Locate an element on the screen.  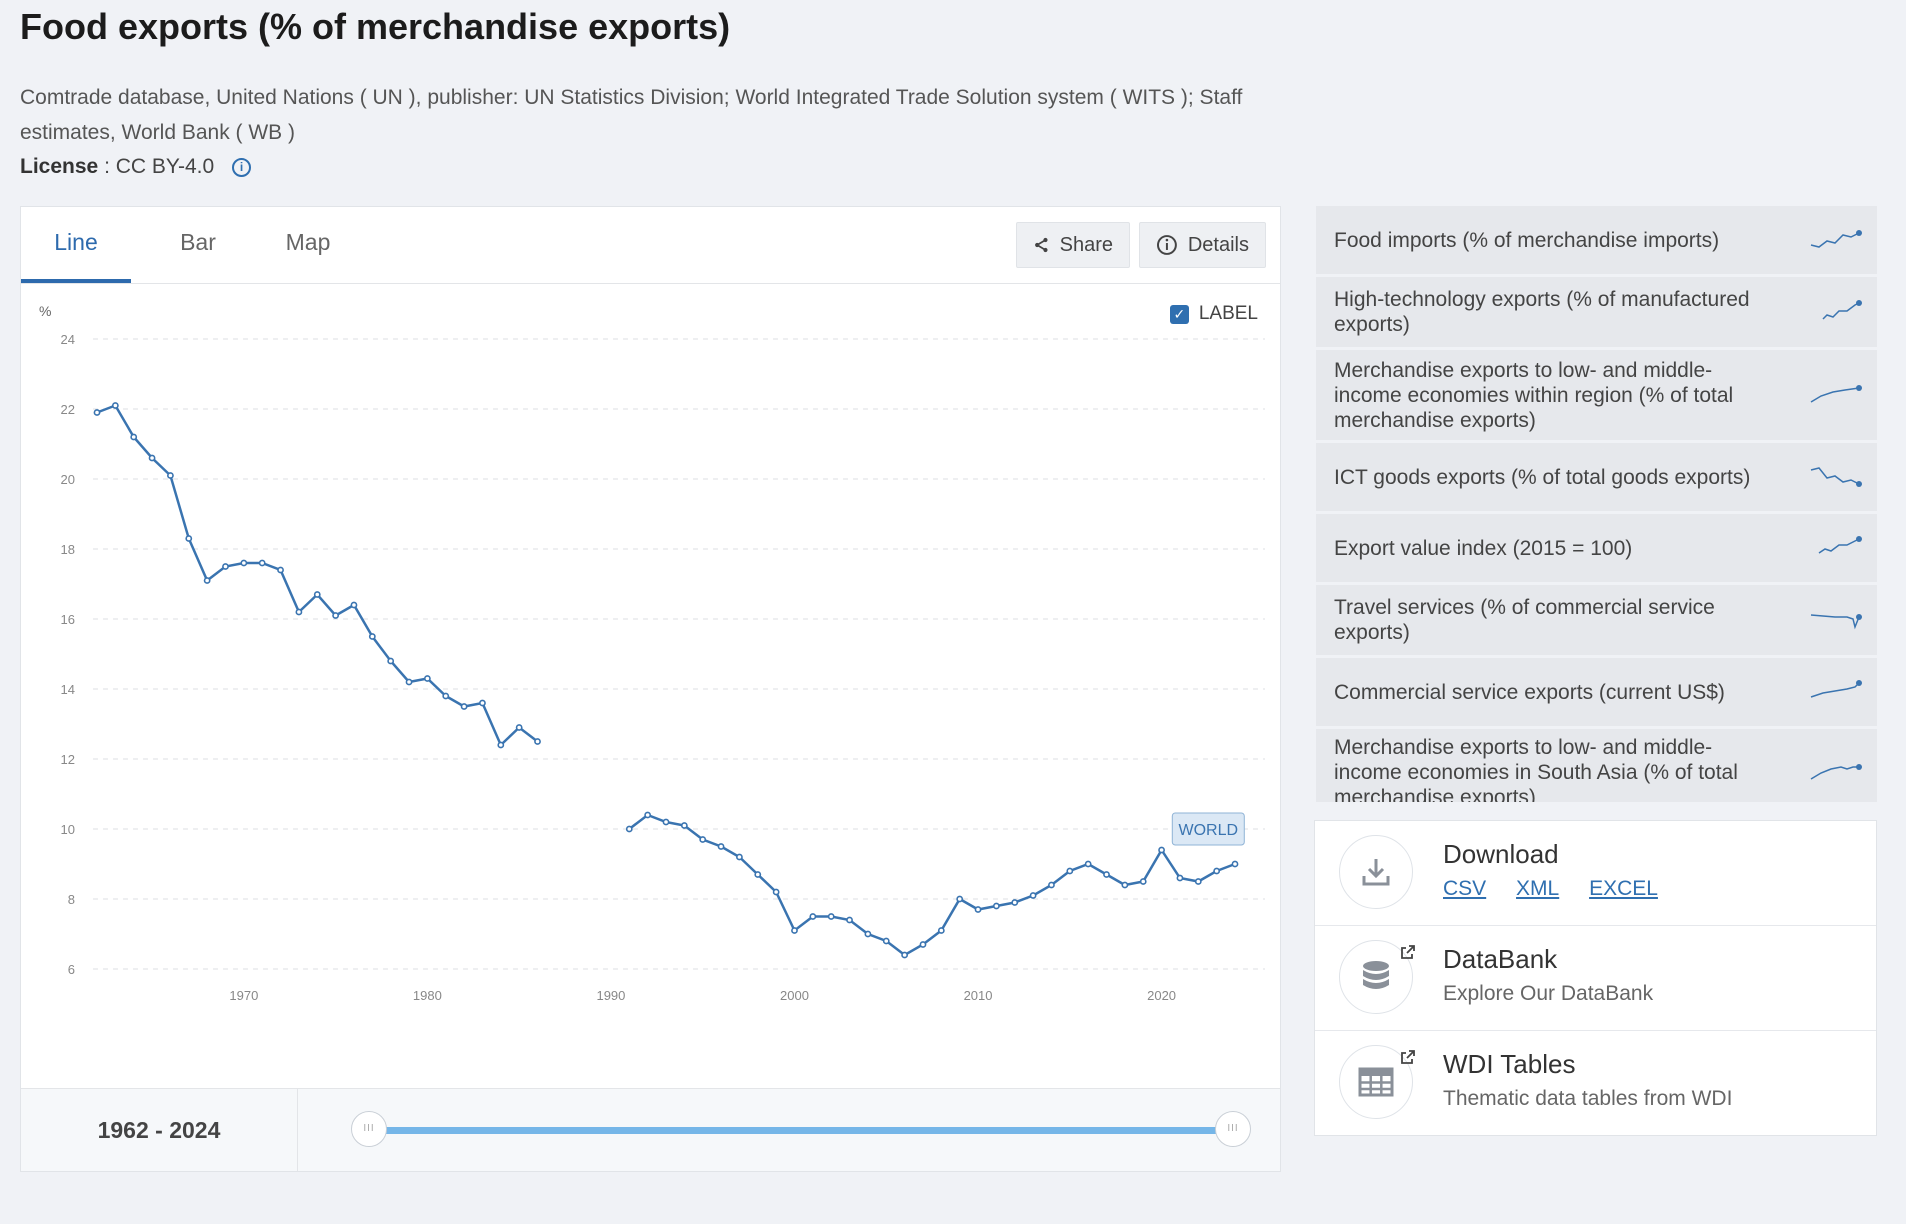
download-section: Download CSV XML EXCEL is located at coordinates (1595, 873).